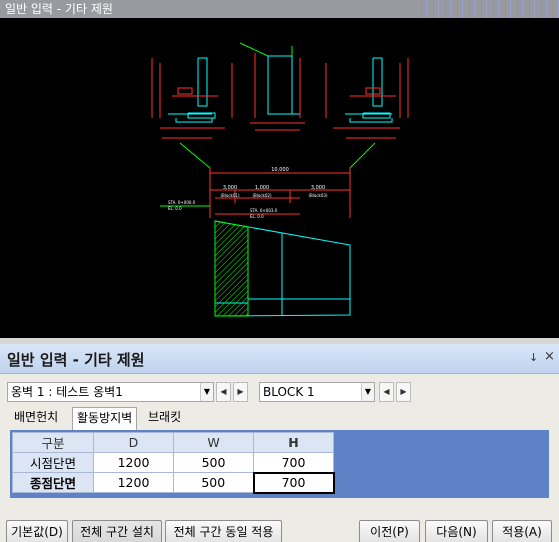 The height and width of the screenshot is (542, 559). I want to click on panel-title-bar: 일반 입력 - 기타 제원 ↓ ×, so click(279, 359).